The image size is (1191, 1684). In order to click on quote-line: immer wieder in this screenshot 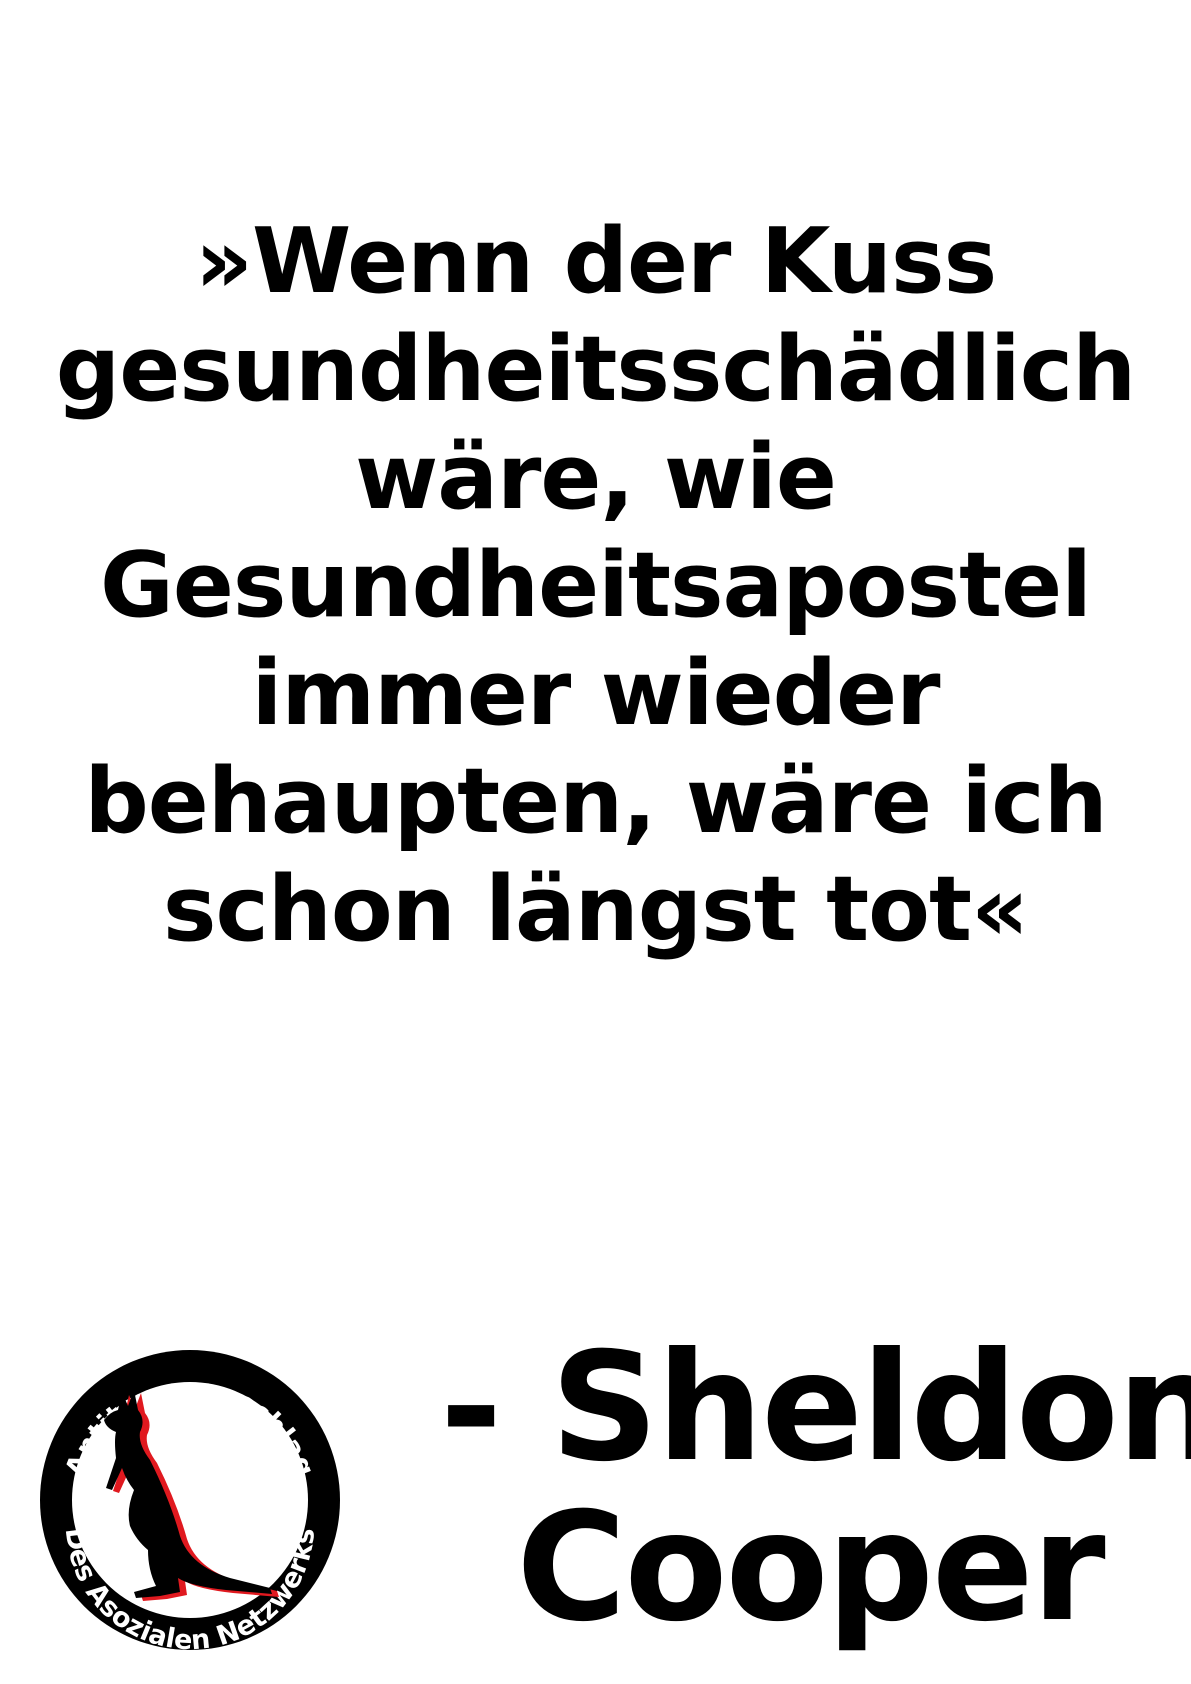, I will do `click(595, 693)`.